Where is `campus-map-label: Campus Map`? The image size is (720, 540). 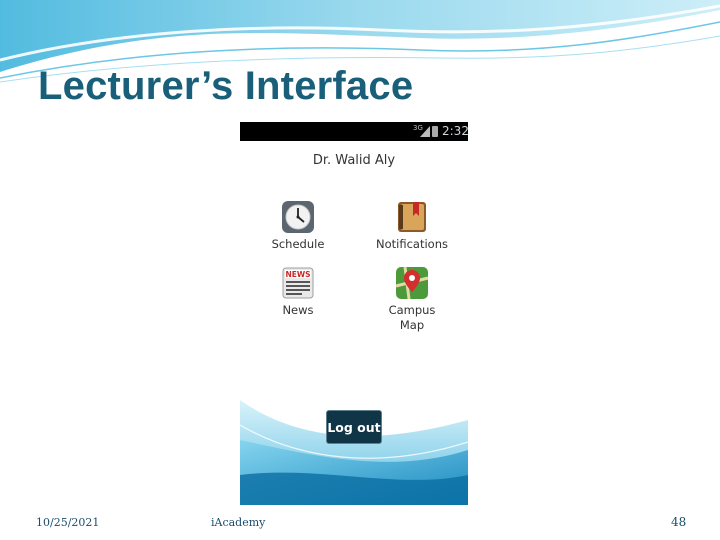 campus-map-label: Campus Map is located at coordinates (412, 317).